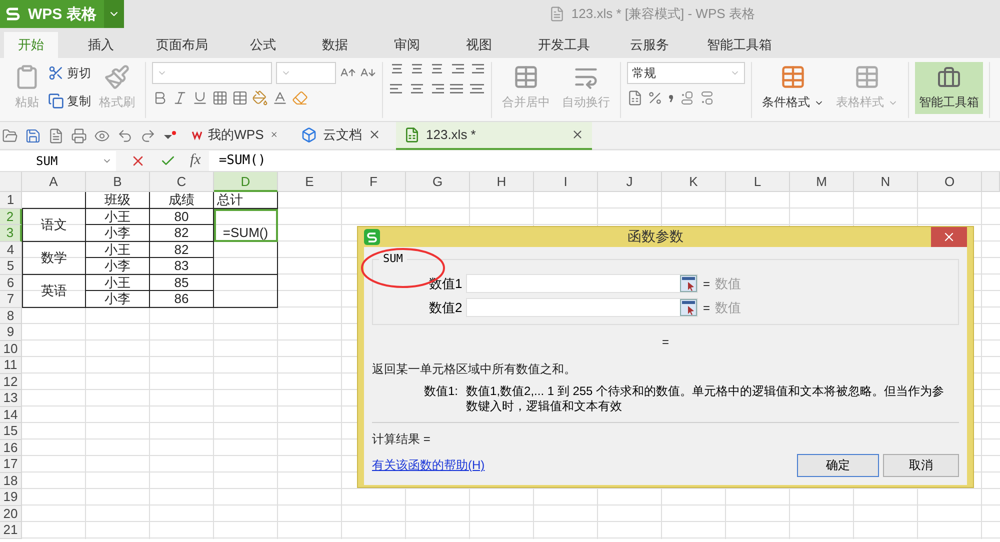 The height and width of the screenshot is (542, 1000). Describe the element at coordinates (407, 45) in the screenshot. I see `menu-tab: 审阅` at that location.